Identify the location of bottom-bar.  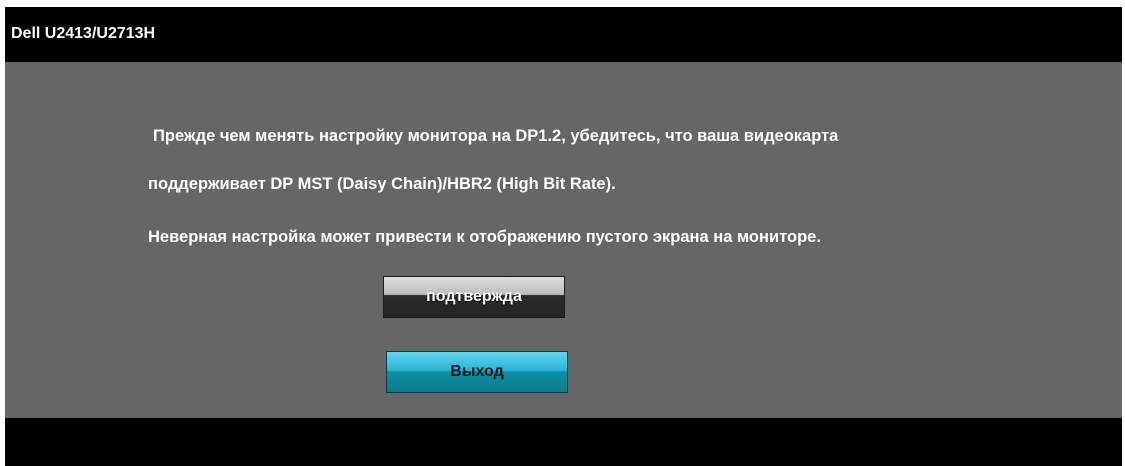
(563, 442).